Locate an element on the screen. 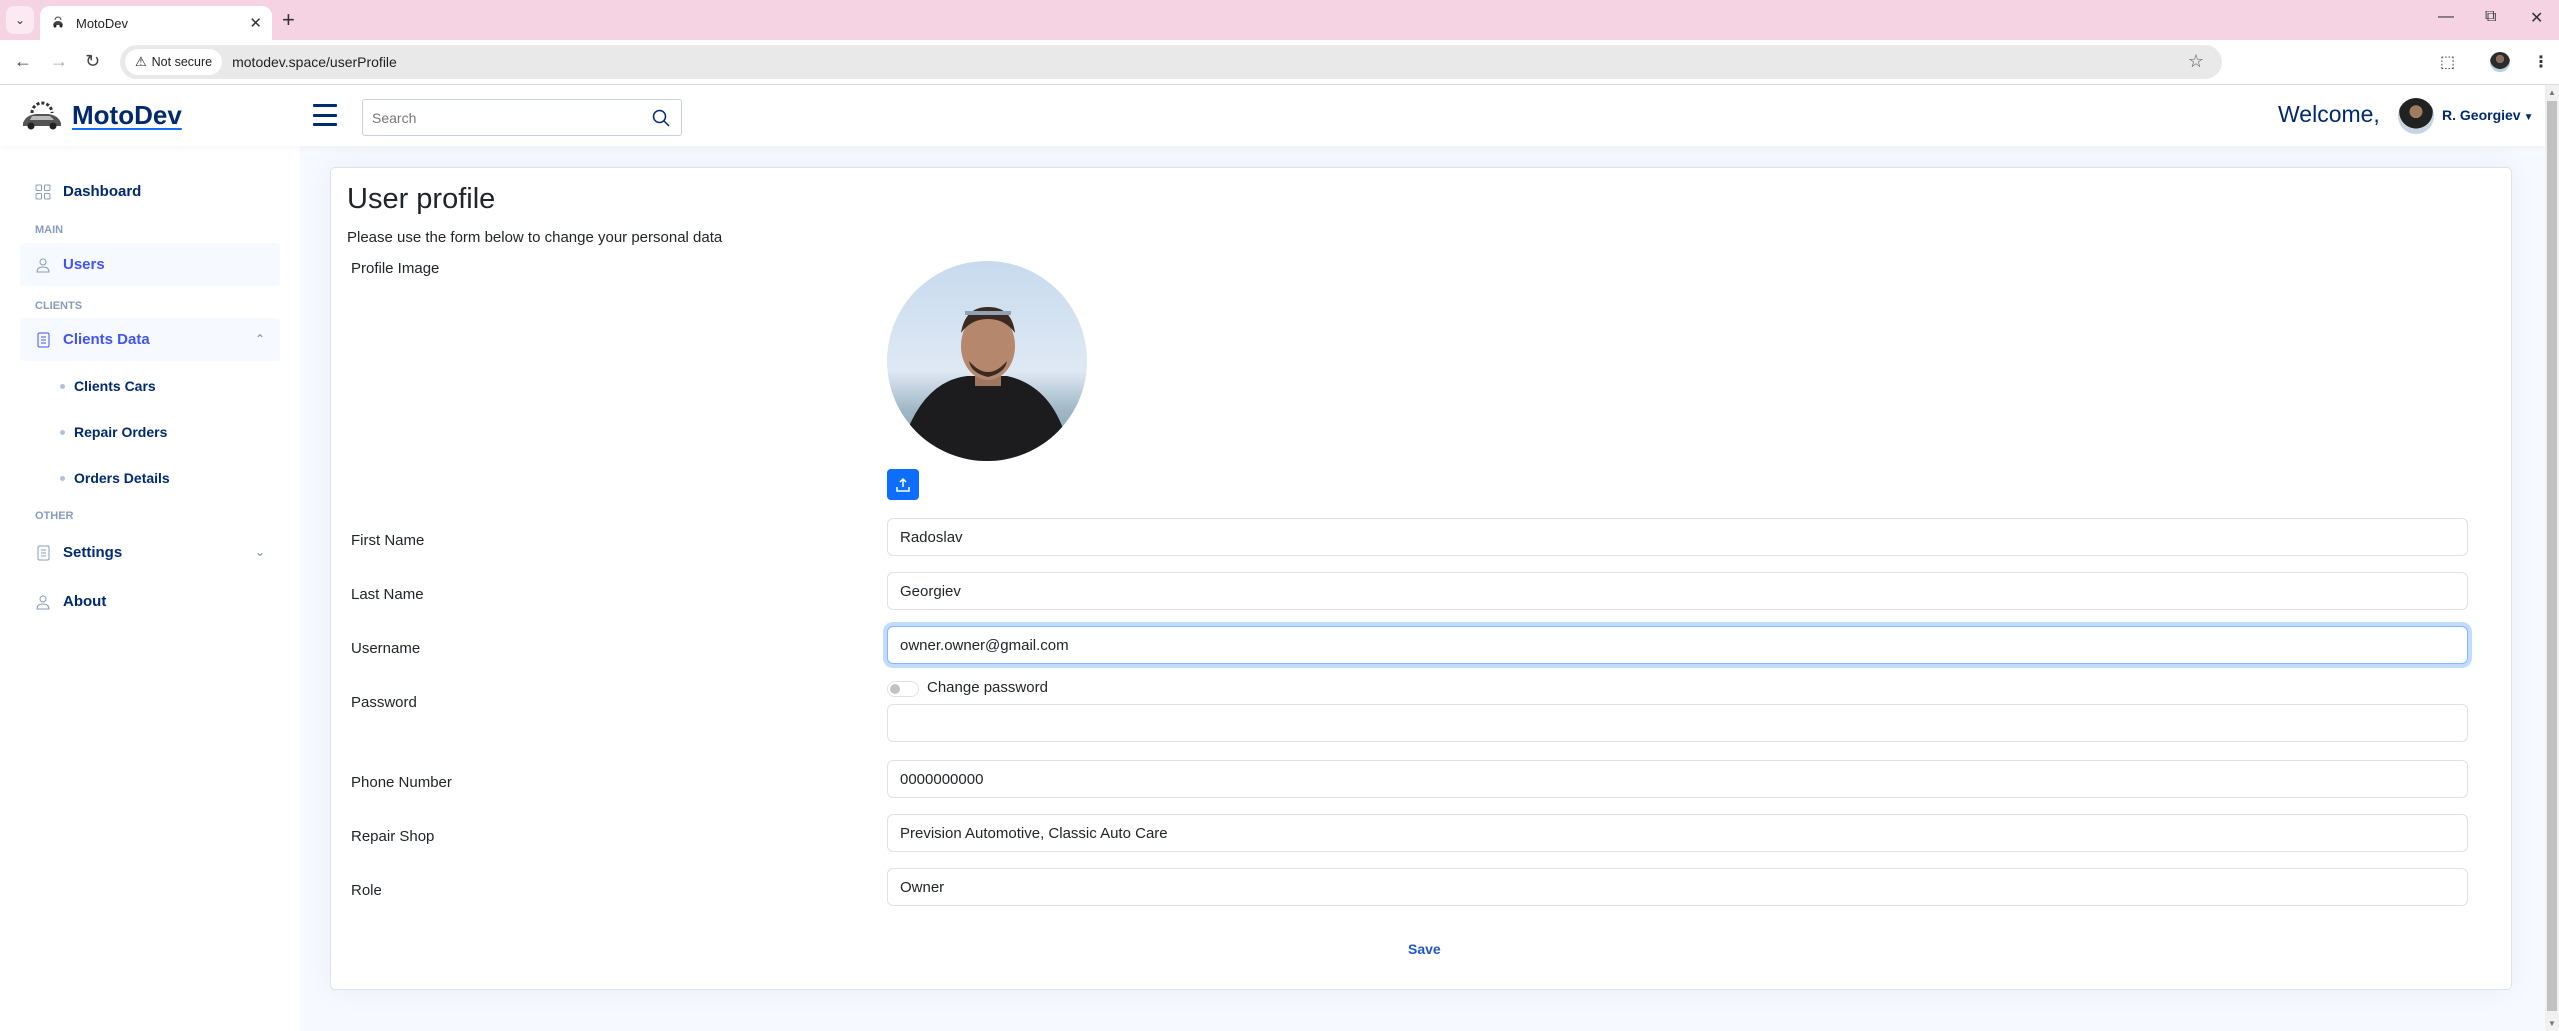  url-text: motodev.space/userProfile is located at coordinates (314, 62).